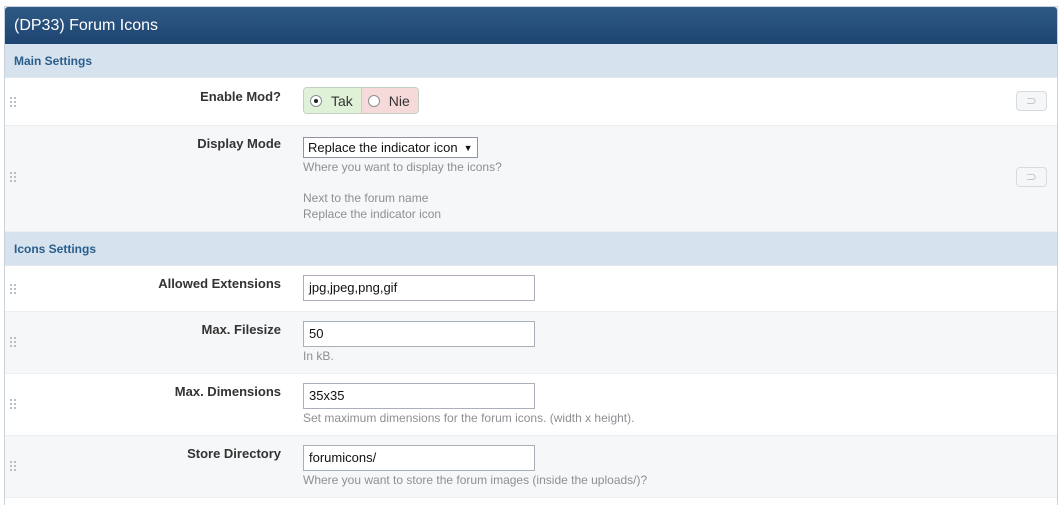 The height and width of the screenshot is (505, 1061). I want to click on enable-no-label: Nie, so click(399, 100).